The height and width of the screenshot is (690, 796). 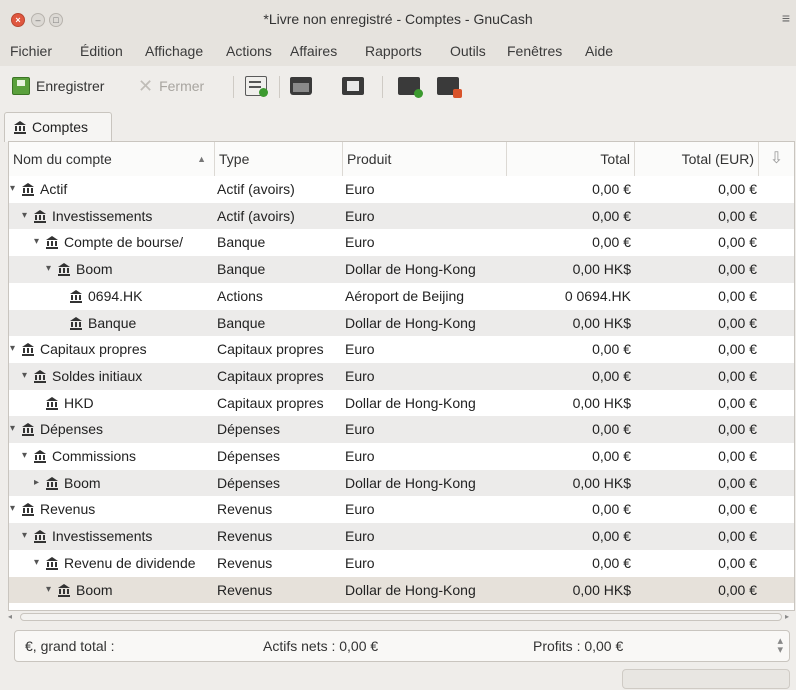 I want to click on menu-actions: Actions, so click(x=249, y=51).